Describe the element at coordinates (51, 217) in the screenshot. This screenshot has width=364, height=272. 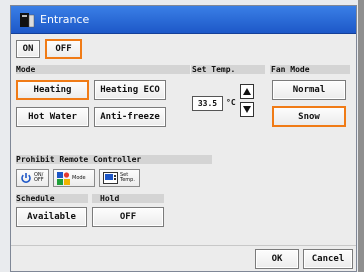
I see `schedule-available-button: Available` at that location.